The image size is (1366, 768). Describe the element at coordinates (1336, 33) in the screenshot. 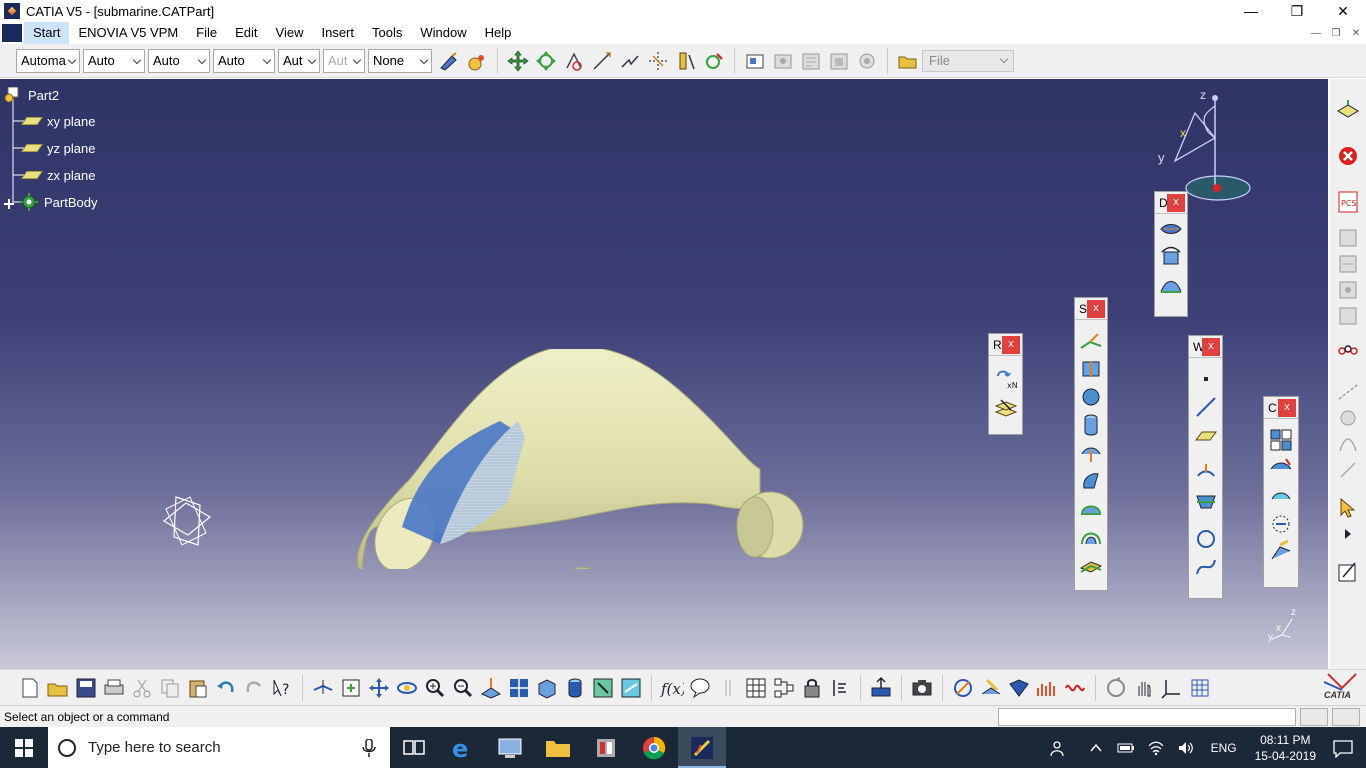

I see `doc-restore-button: ❐` at that location.